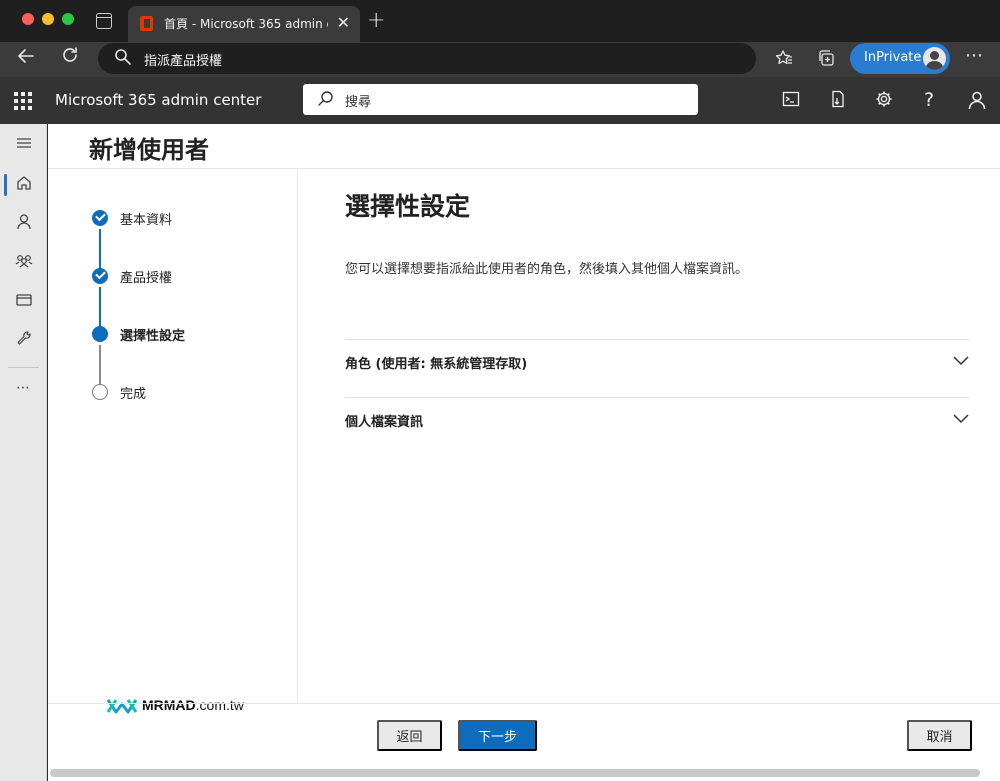 This screenshot has width=1000, height=781. Describe the element at coordinates (122, 706) in the screenshot. I see `mrmad-logo-mark` at that location.